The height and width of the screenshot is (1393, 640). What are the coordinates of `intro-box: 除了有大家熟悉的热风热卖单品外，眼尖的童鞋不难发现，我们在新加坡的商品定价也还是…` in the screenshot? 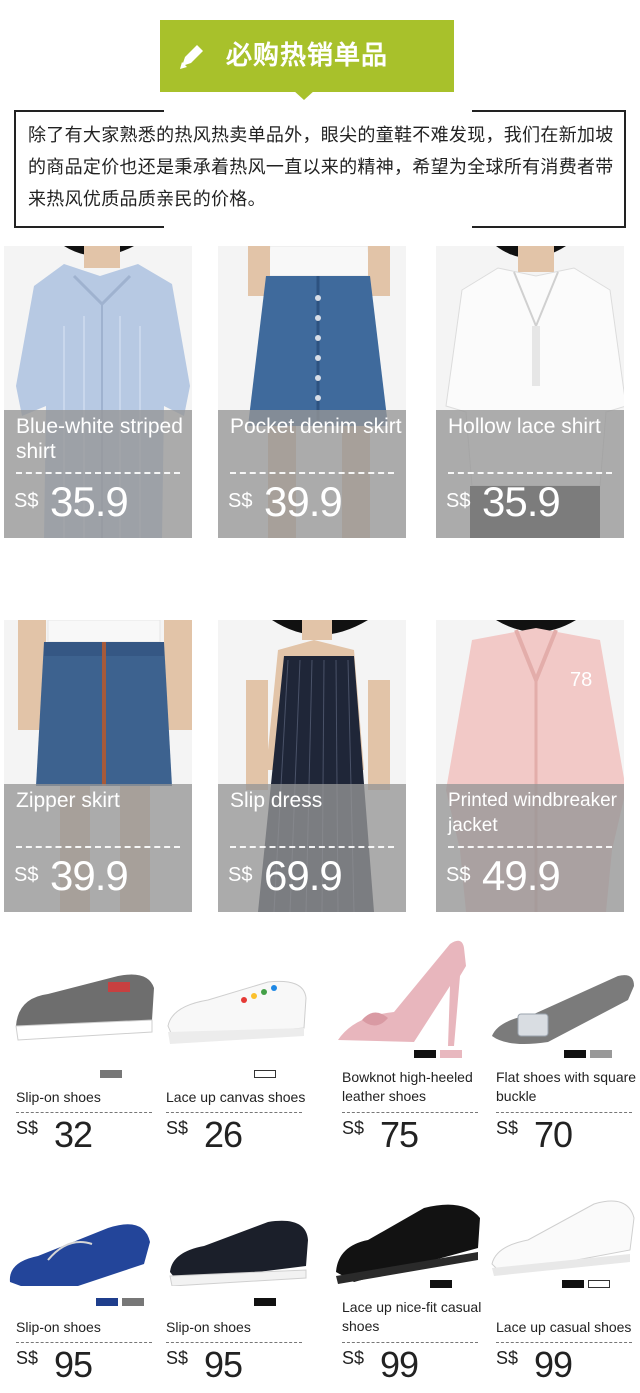 It's located at (320, 169).